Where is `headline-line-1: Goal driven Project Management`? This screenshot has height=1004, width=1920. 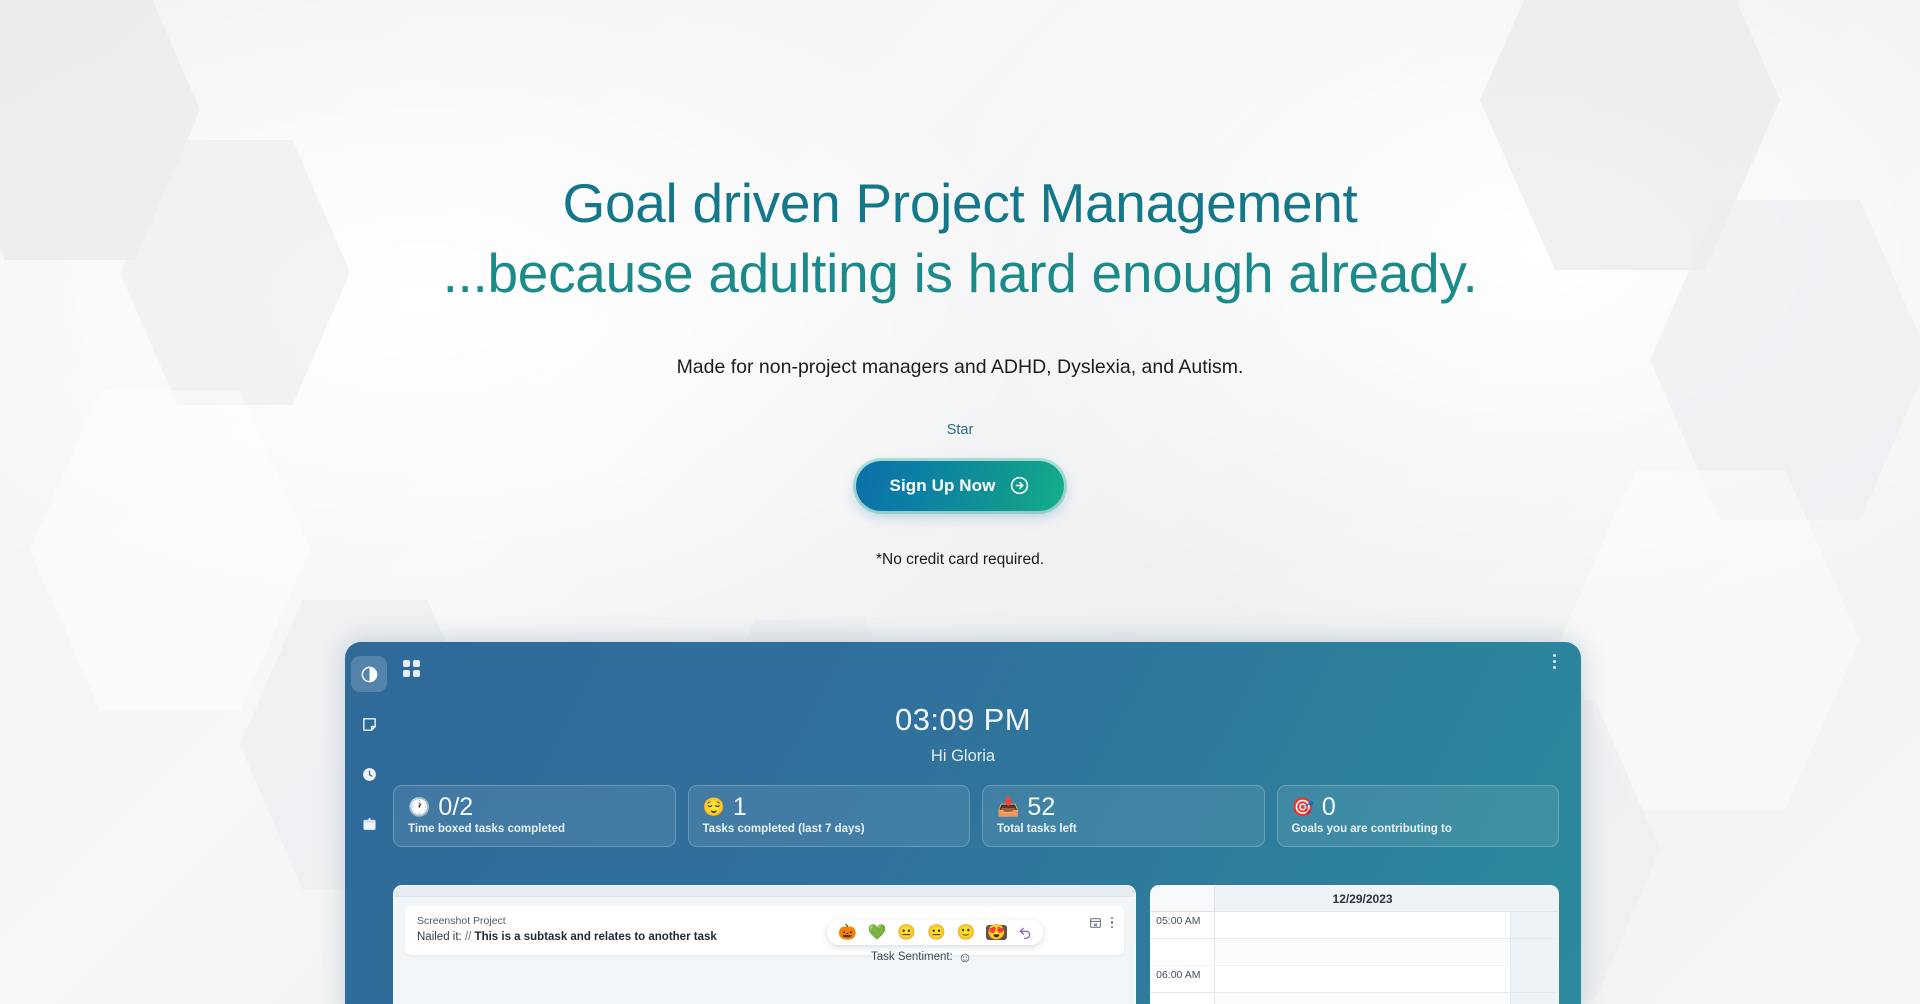 headline-line-1: Goal driven Project Management is located at coordinates (960, 203).